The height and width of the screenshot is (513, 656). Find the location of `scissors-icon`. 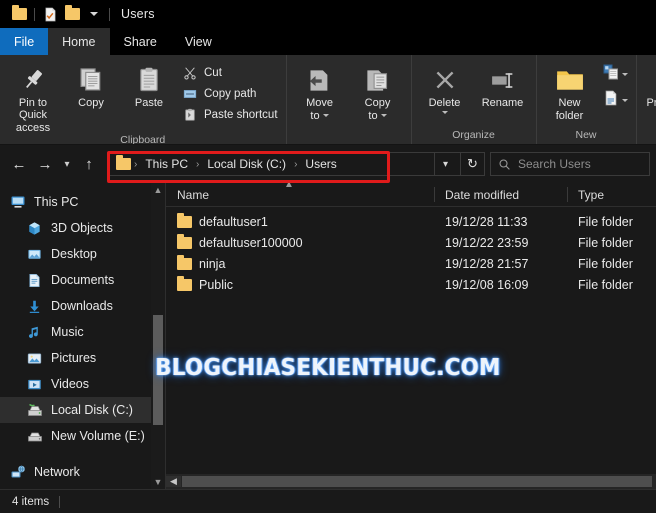

scissors-icon is located at coordinates (190, 73).